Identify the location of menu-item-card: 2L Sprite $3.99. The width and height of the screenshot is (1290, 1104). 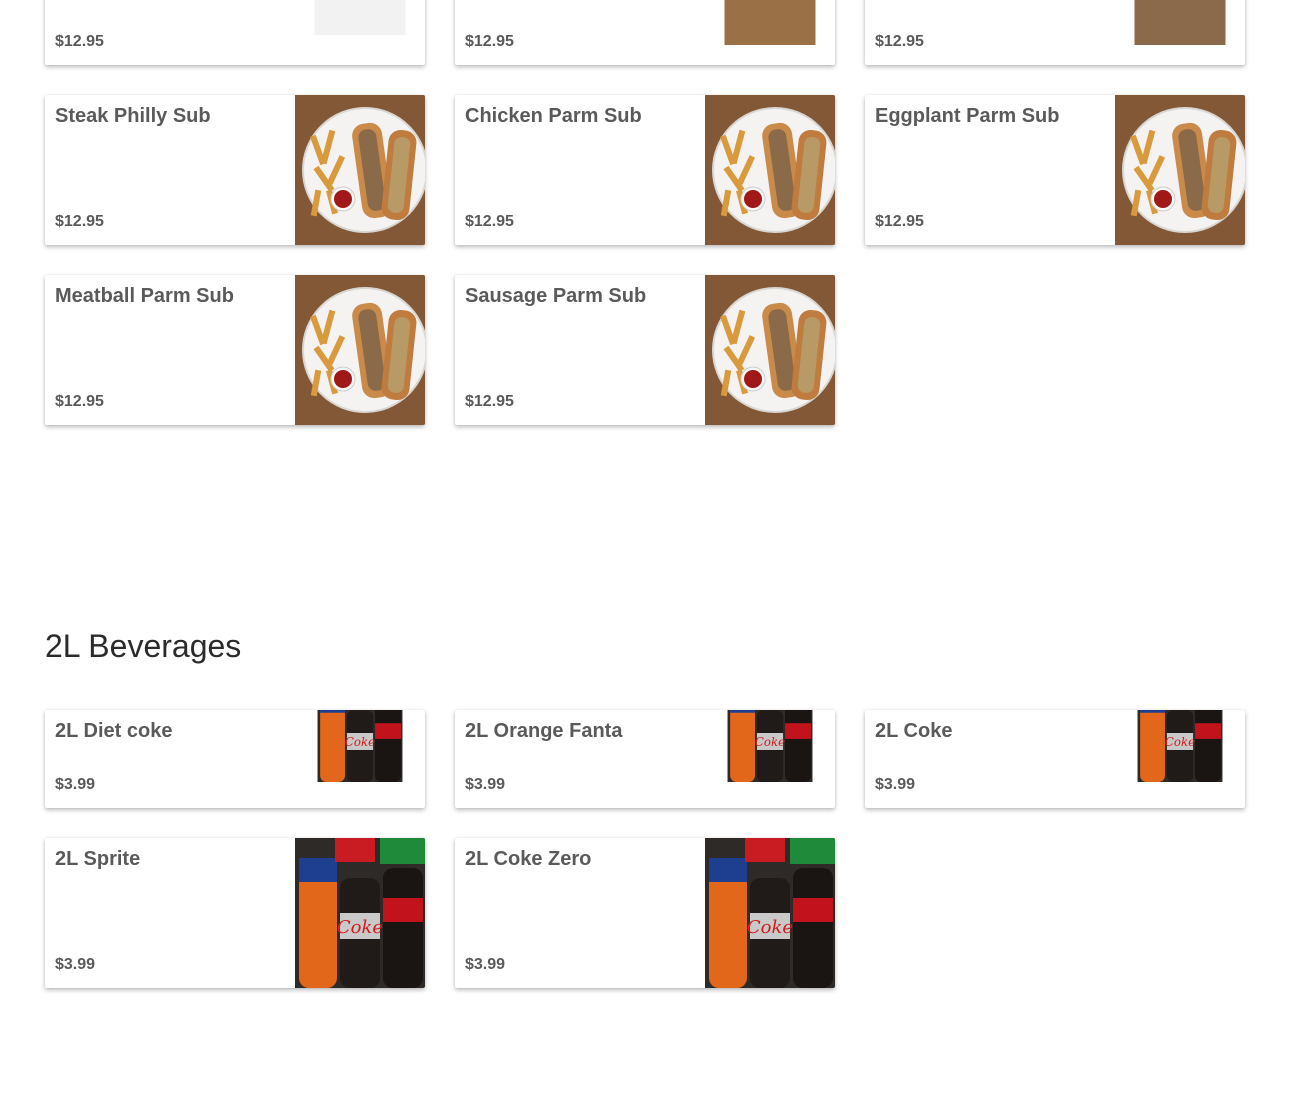
(235, 913).